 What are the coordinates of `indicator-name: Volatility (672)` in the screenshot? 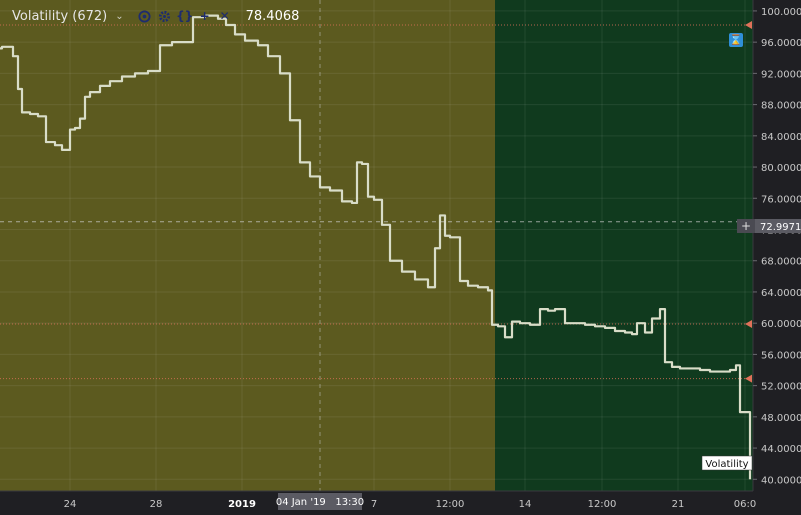 It's located at (59, 16).